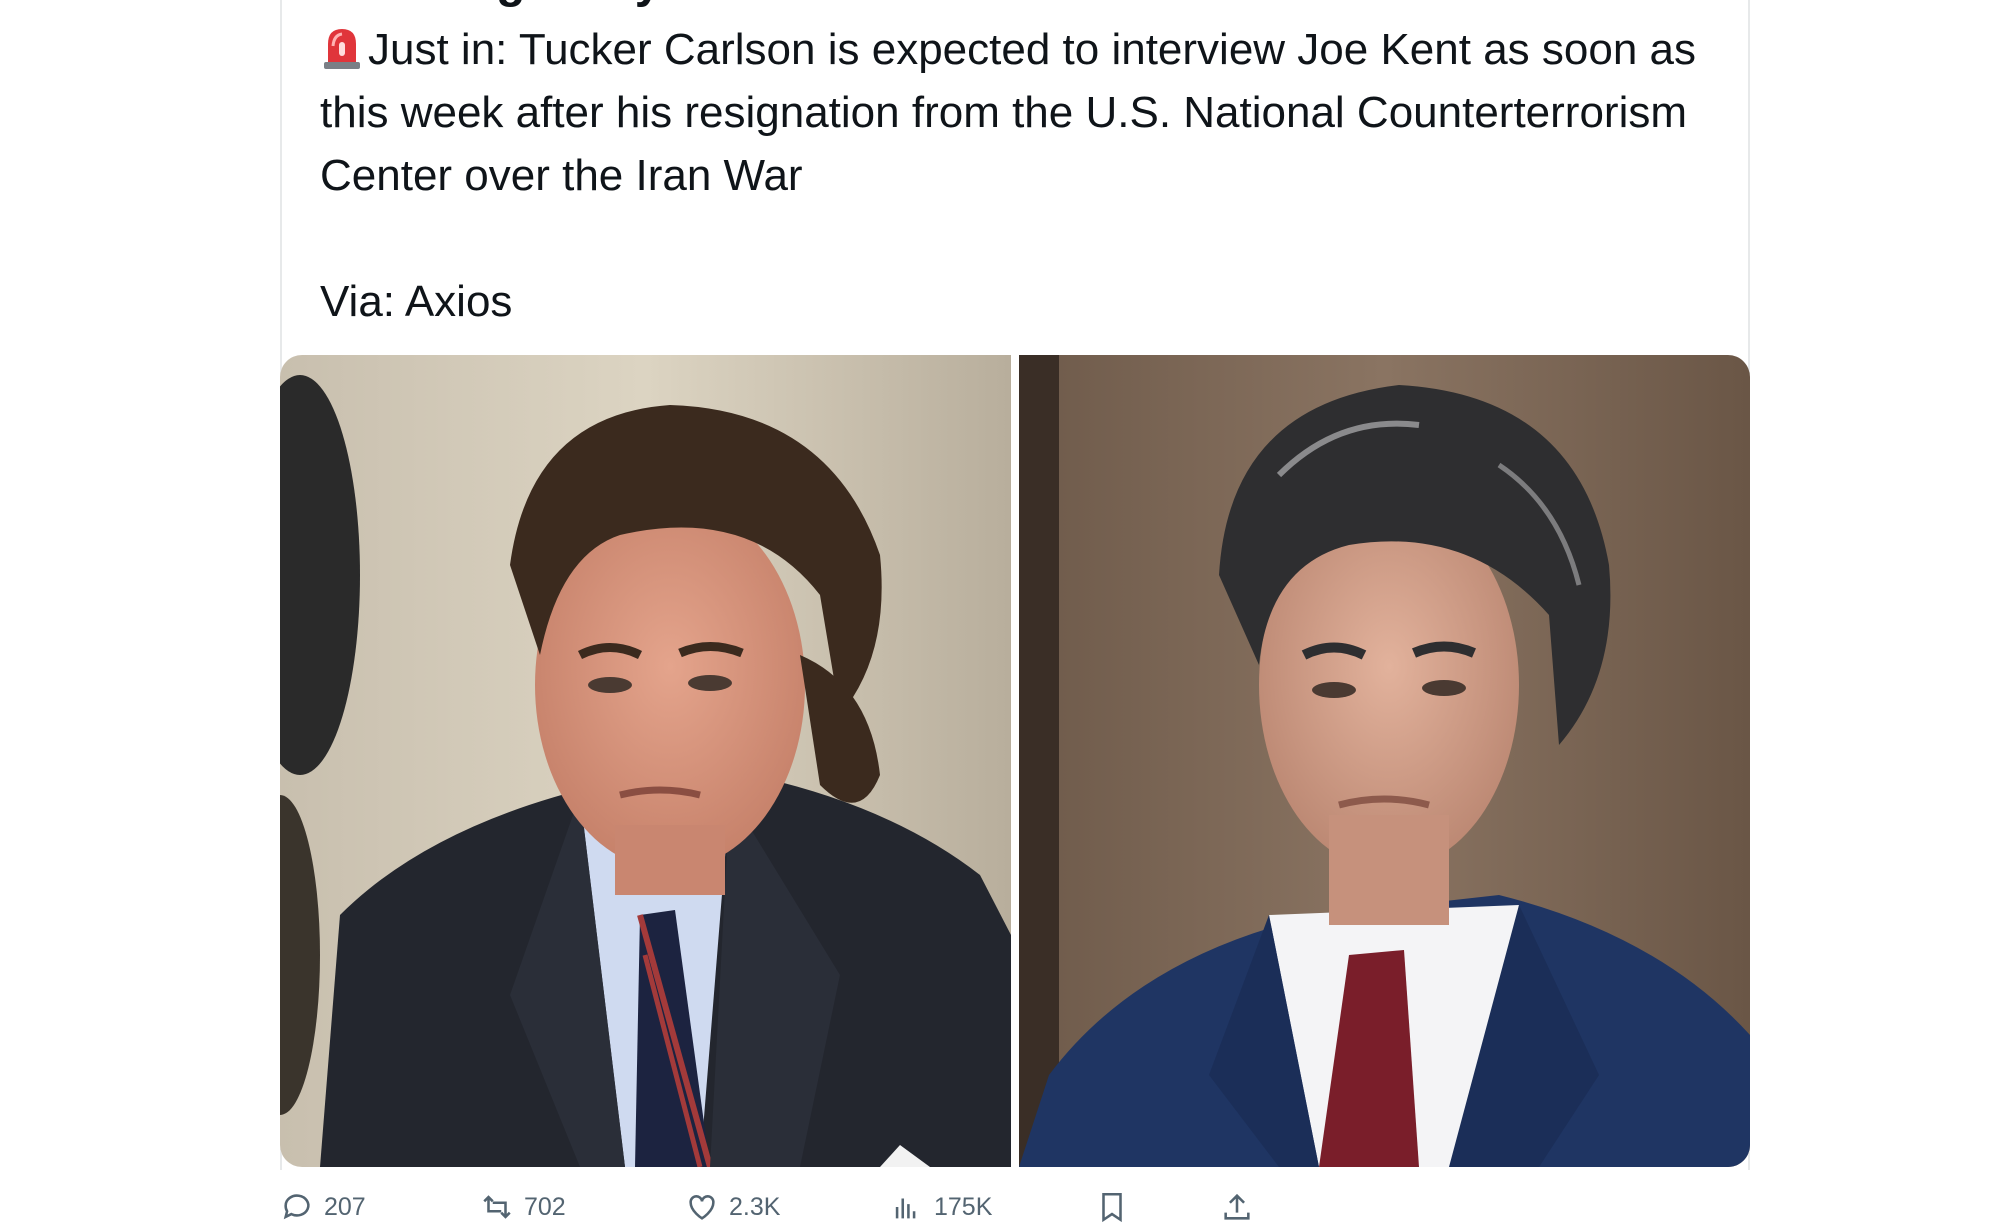 The image size is (2014, 1226). Describe the element at coordinates (963, 1206) in the screenshot. I see `views-count: 175K` at that location.